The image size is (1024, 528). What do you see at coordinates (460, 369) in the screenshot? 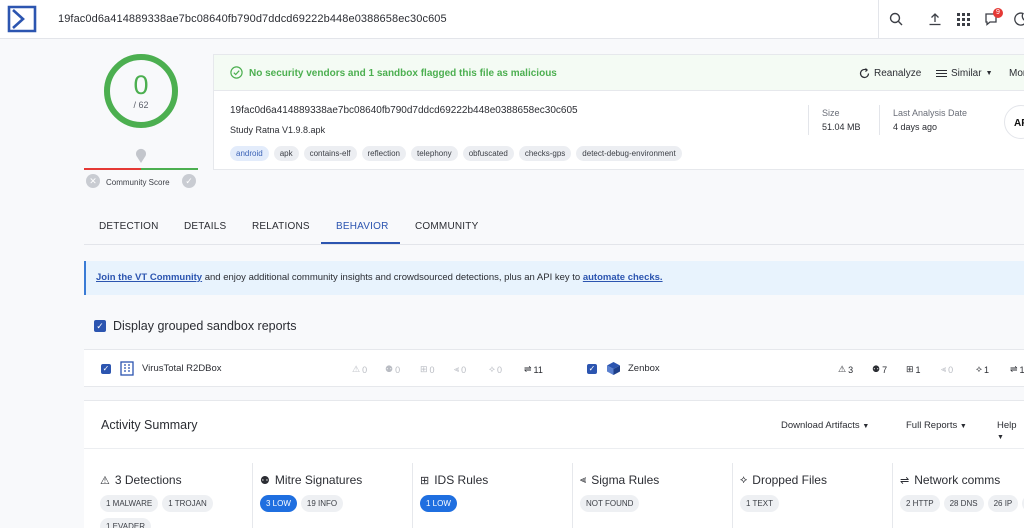
I see `sandbox-stat: ⫷ 0` at bounding box center [460, 369].